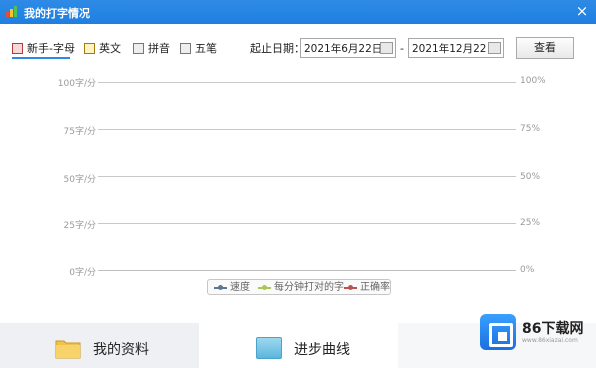 The image size is (596, 368). I want to click on legend-label: 速度, so click(240, 287).